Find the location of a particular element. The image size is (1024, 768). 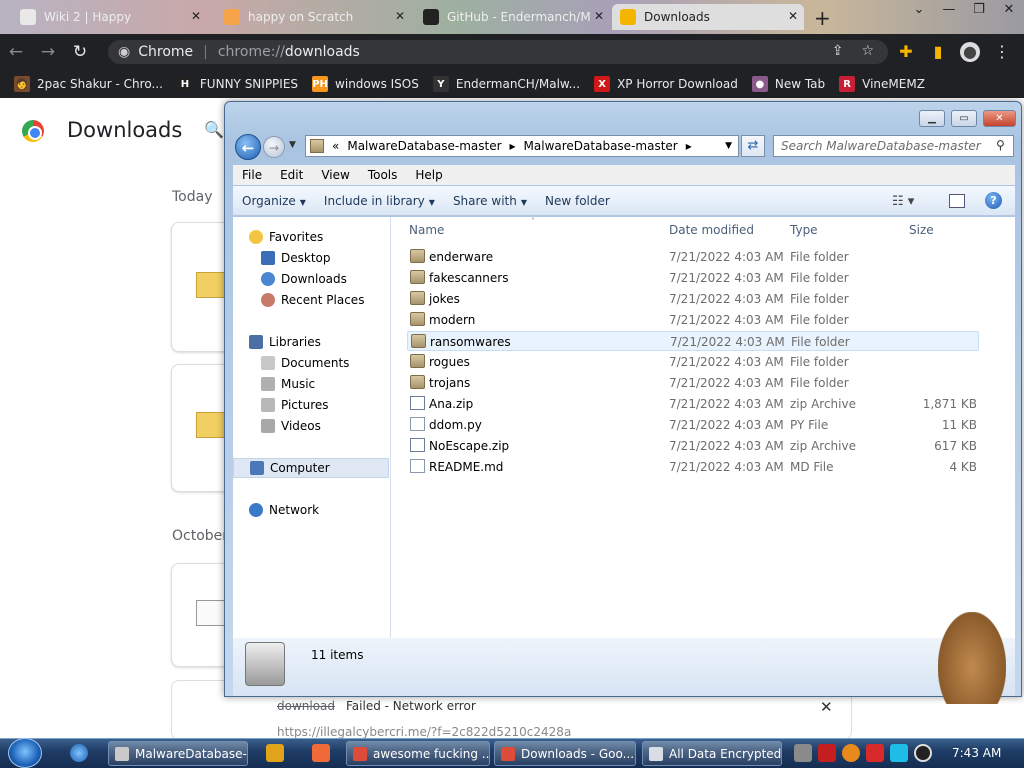

browser-tab: GitHub - Endermanch/M ✕ is located at coordinates (512, 17).